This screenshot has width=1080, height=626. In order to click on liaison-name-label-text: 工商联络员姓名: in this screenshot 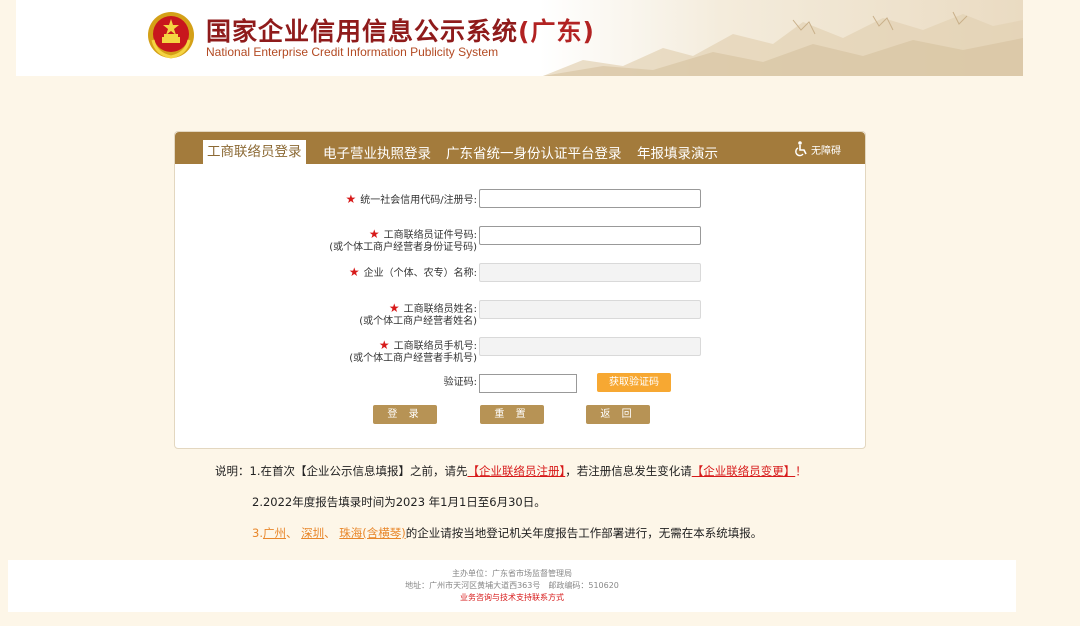, I will do `click(440, 309)`.